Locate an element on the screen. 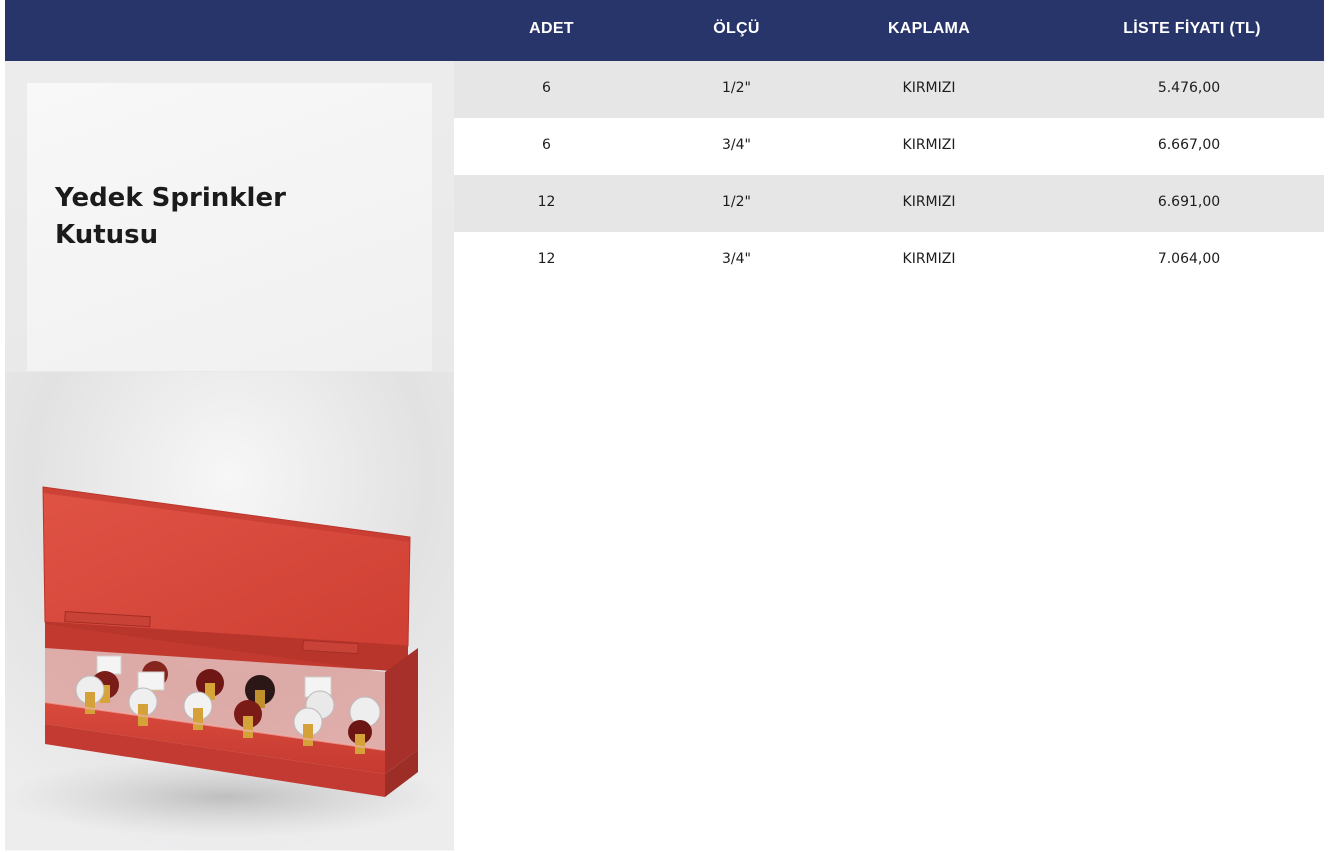  table-row: 6 3/4" KIRMIZI 6.667,00 is located at coordinates (889, 146).